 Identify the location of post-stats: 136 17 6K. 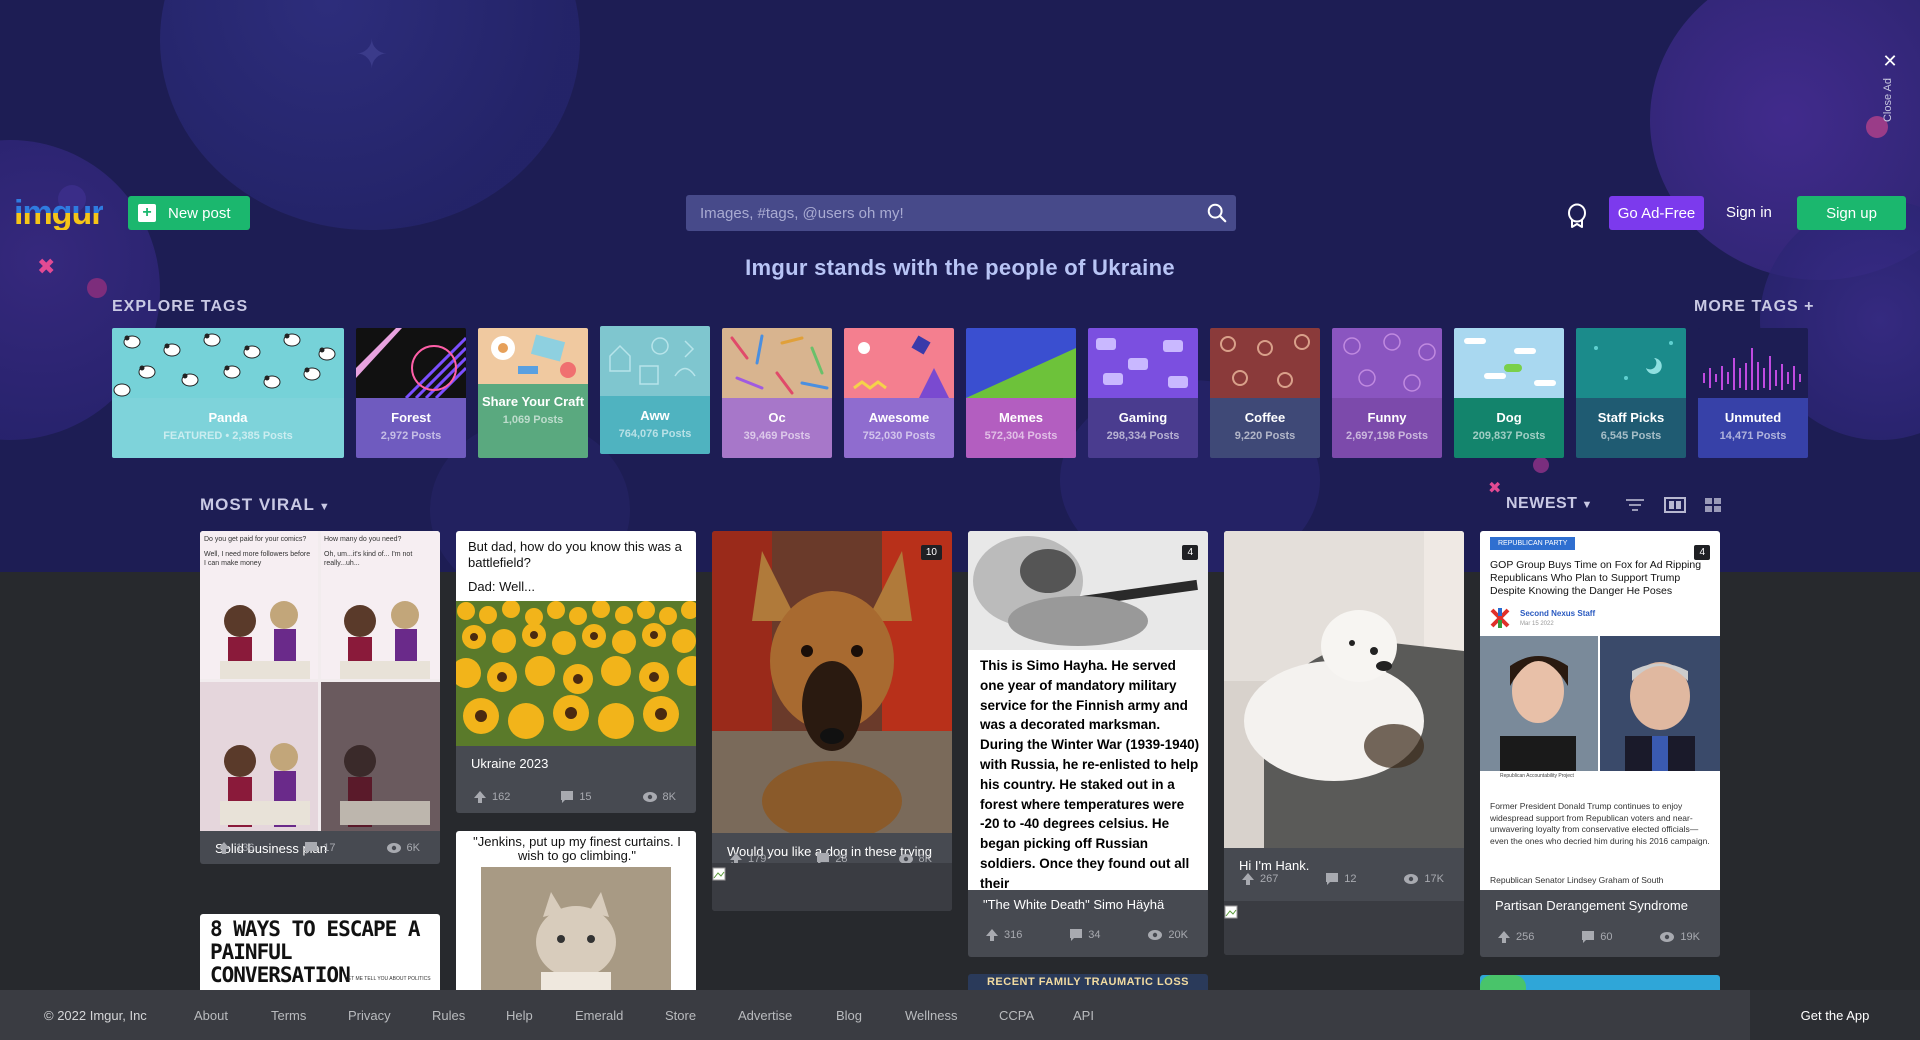
(320, 848).